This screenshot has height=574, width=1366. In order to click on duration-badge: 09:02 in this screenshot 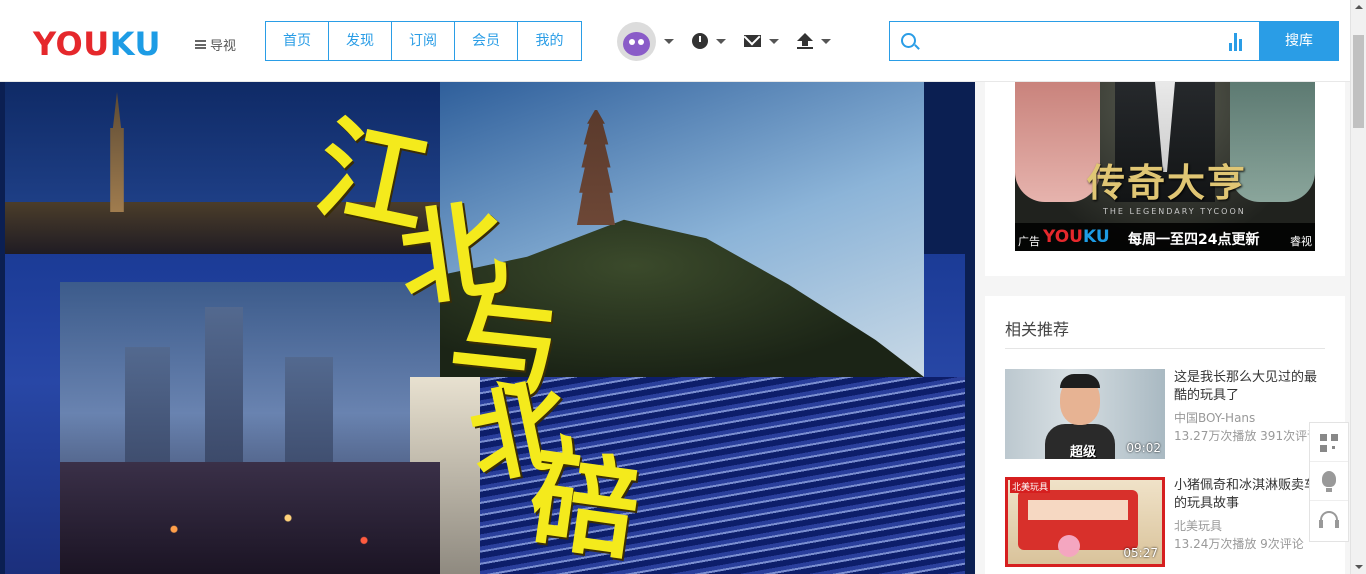, I will do `click(1143, 448)`.